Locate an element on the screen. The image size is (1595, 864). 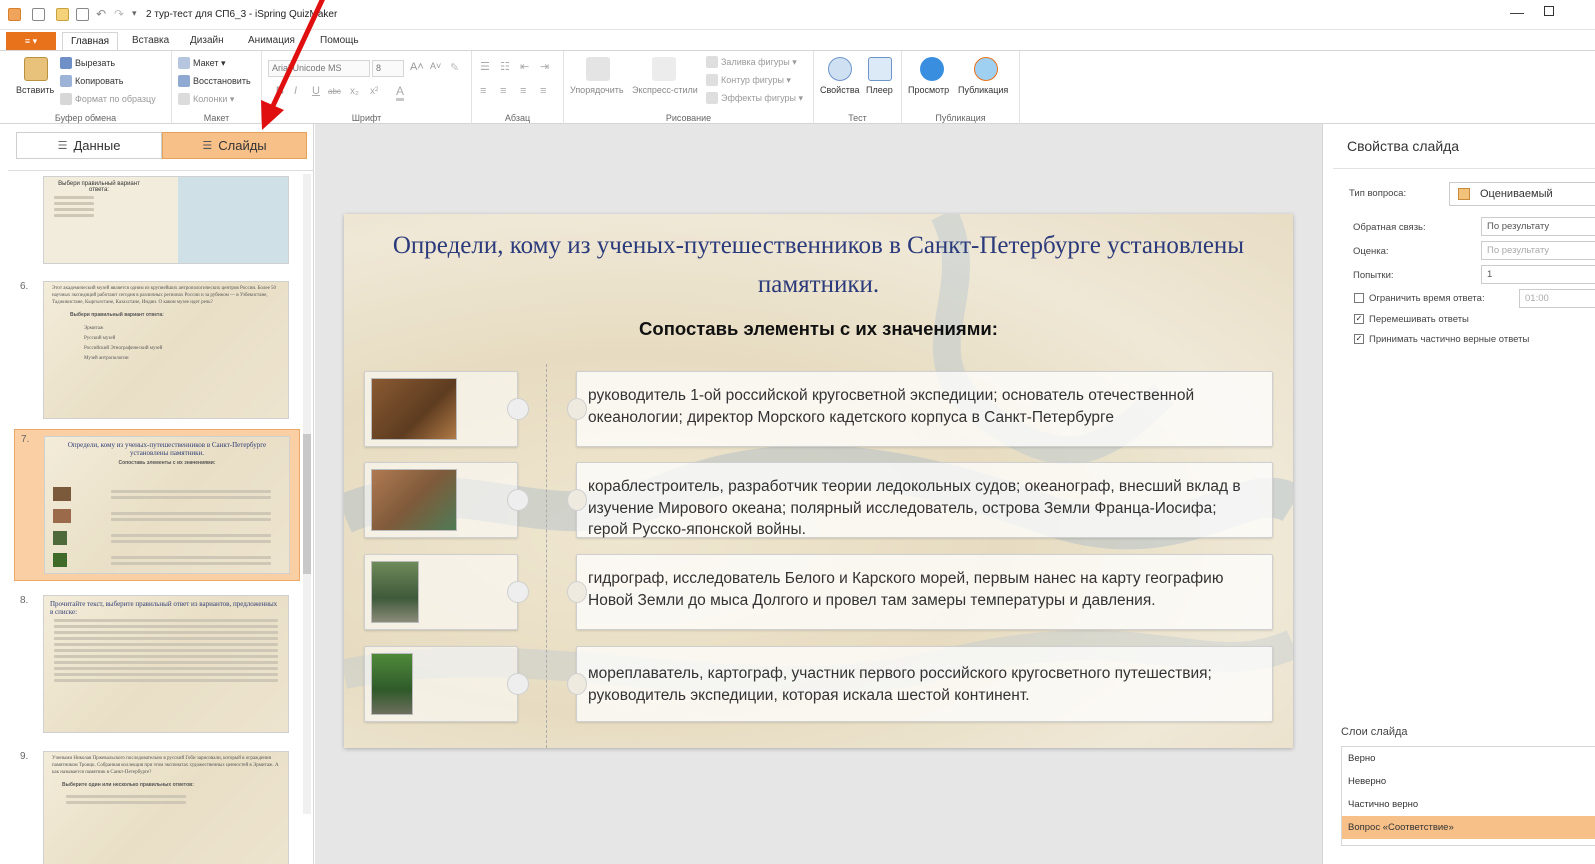
properties-button: Свойства is located at coordinates (840, 90).